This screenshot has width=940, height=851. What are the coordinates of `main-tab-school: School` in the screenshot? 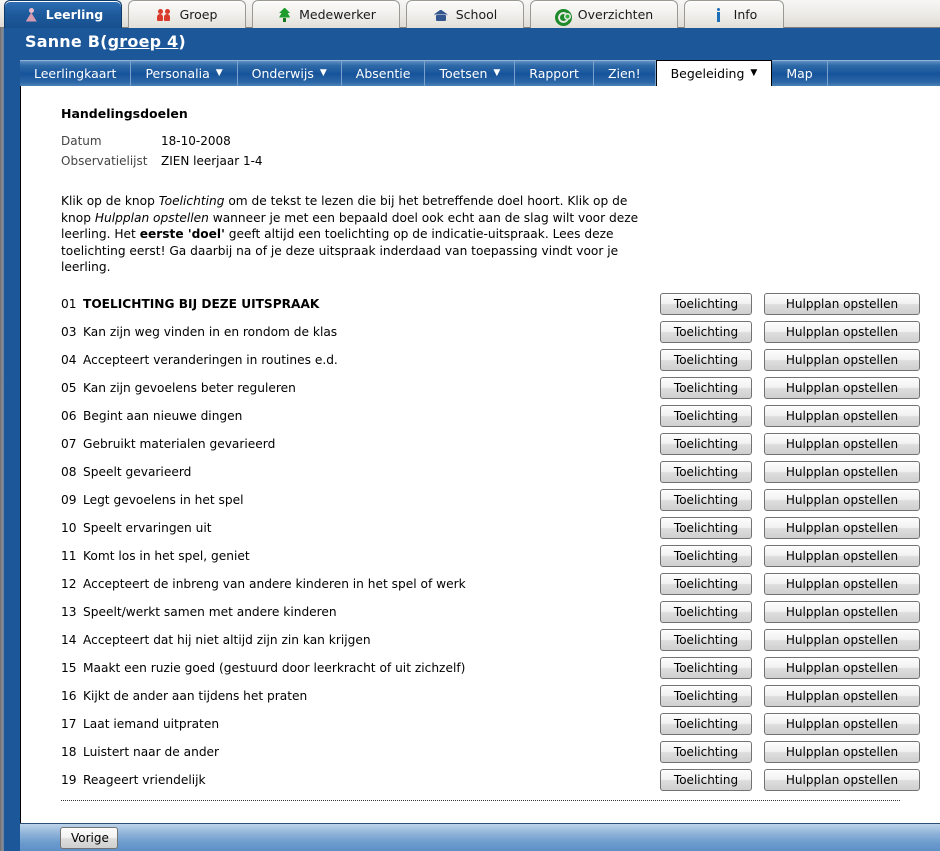 It's located at (465, 14).